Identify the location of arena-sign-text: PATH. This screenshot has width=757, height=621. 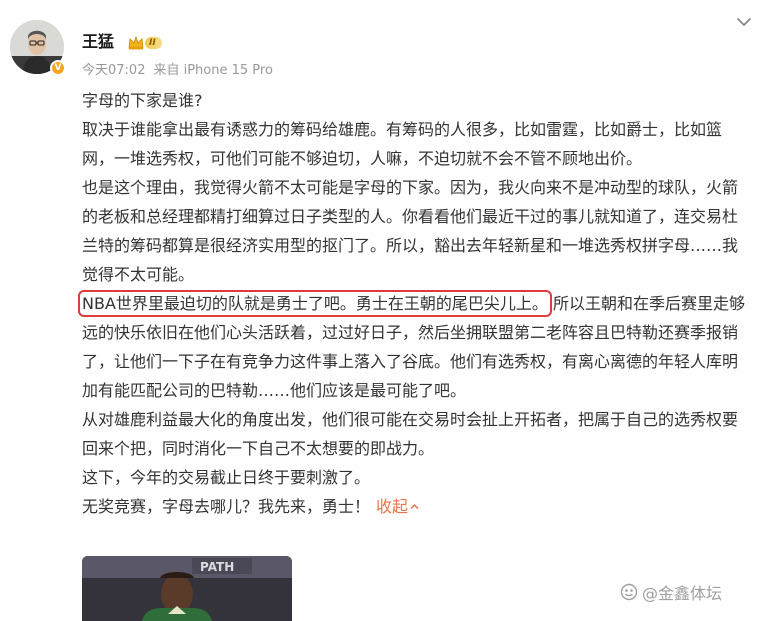
(217, 567).